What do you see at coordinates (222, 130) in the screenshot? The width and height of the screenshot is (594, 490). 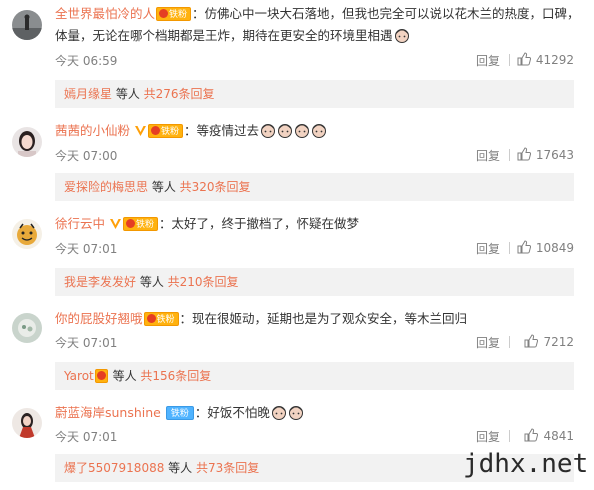 I see `comment-text: ：等疫情过去` at bounding box center [222, 130].